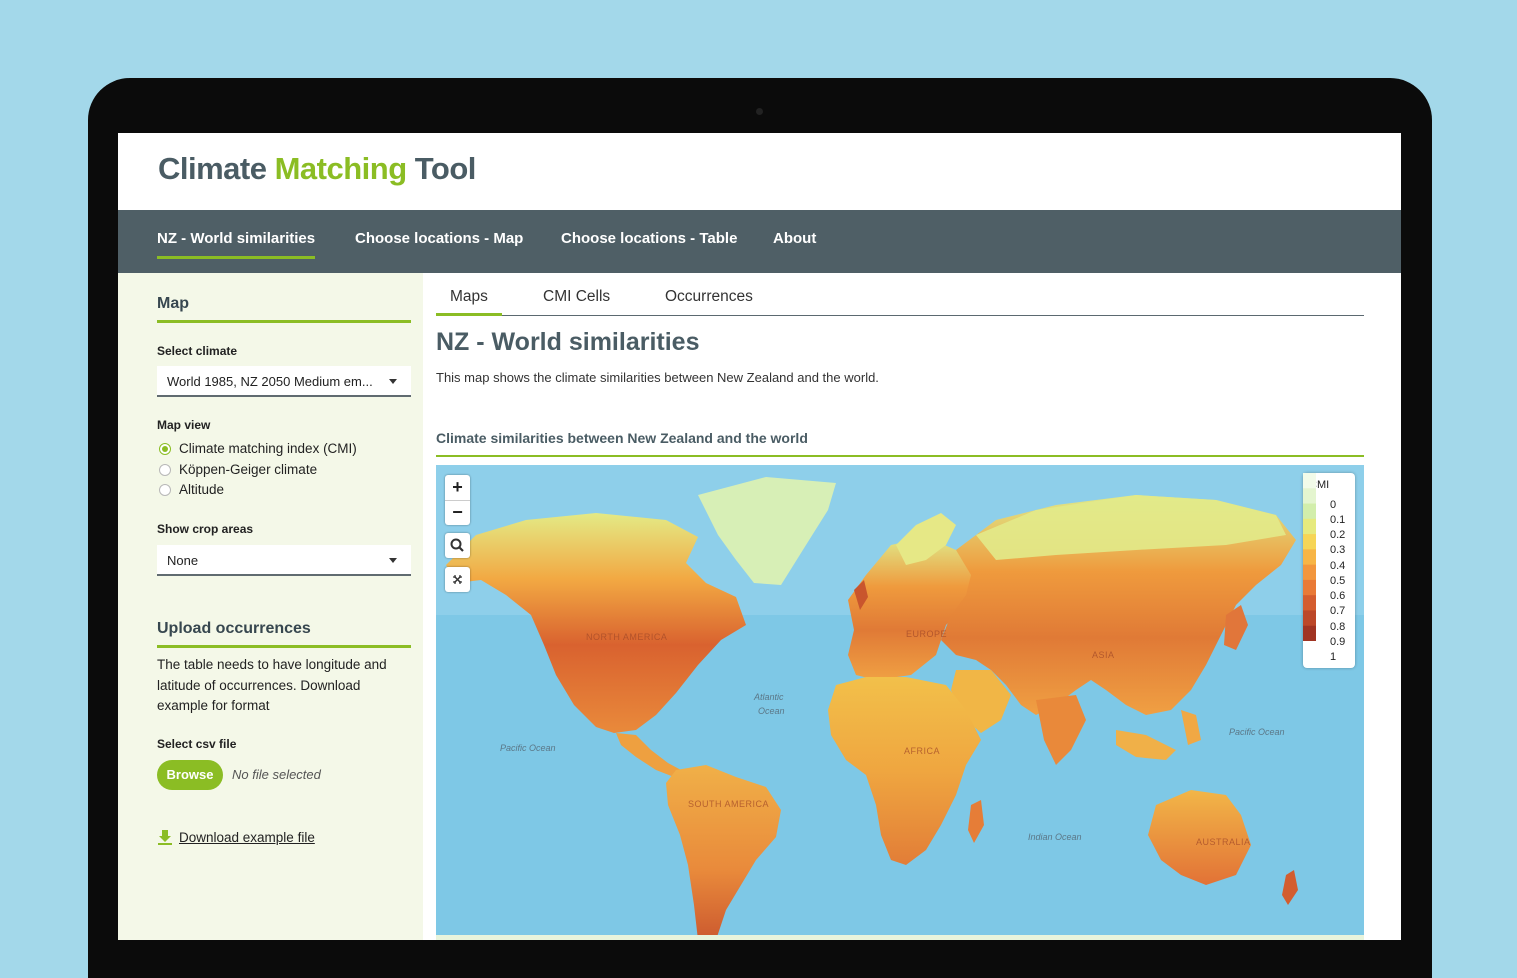 This screenshot has height=978, width=1517. I want to click on search-icon, so click(457, 545).